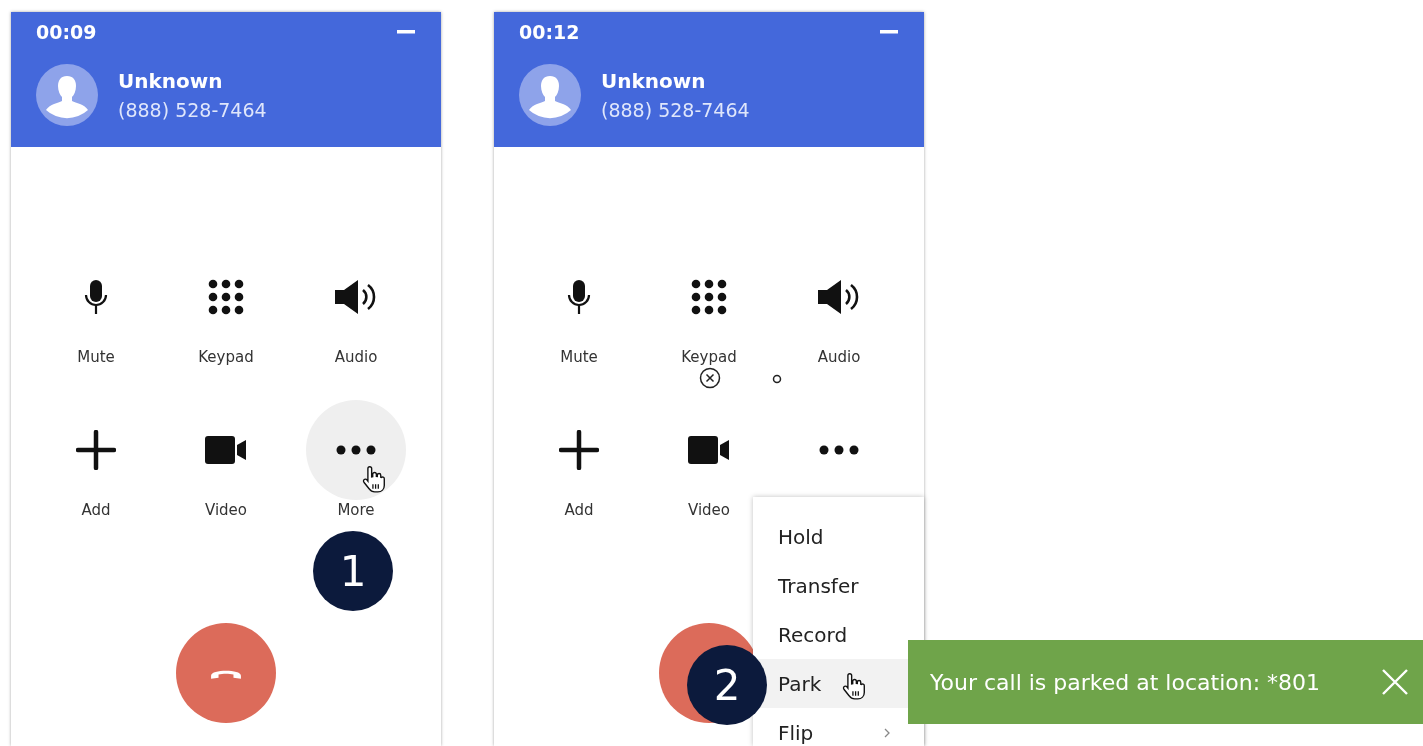  Describe the element at coordinates (66, 32) in the screenshot. I see `call-timer: 00:09` at that location.